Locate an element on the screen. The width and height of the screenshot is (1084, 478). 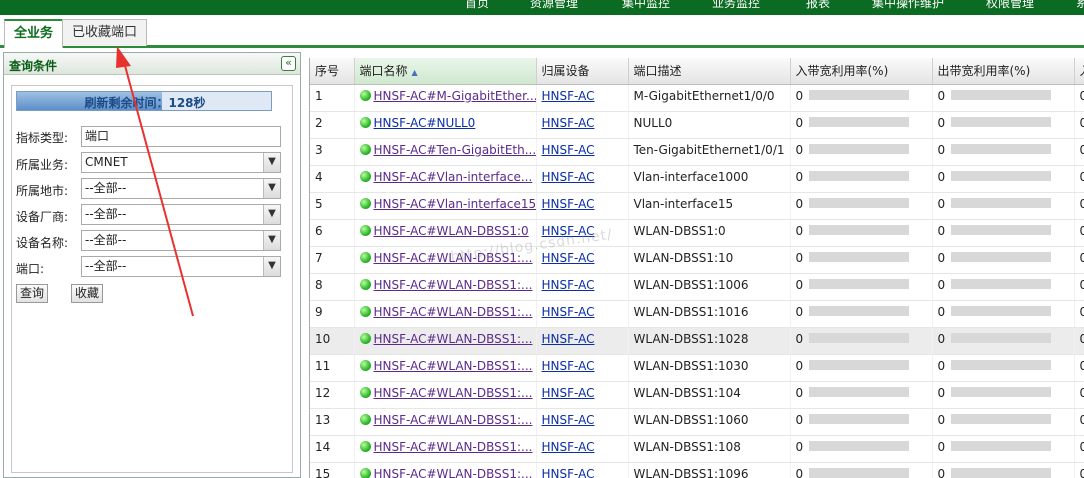
col-header-index: 序号 is located at coordinates (332, 71).